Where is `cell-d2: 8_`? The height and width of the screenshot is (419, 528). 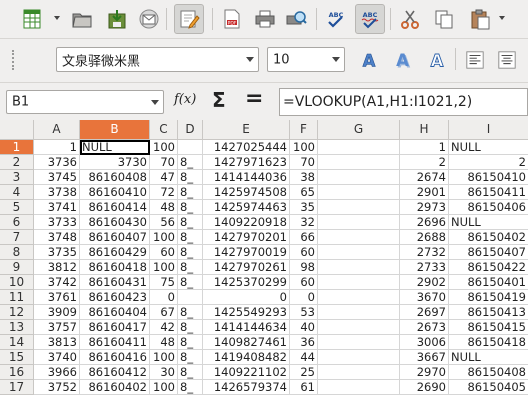
cell-d2: 8_ is located at coordinates (190, 162).